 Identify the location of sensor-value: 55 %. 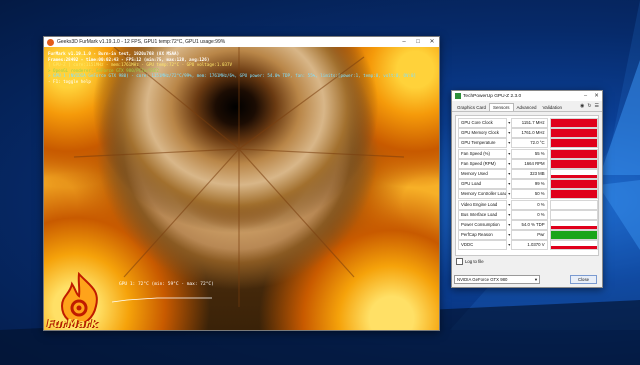
(529, 153).